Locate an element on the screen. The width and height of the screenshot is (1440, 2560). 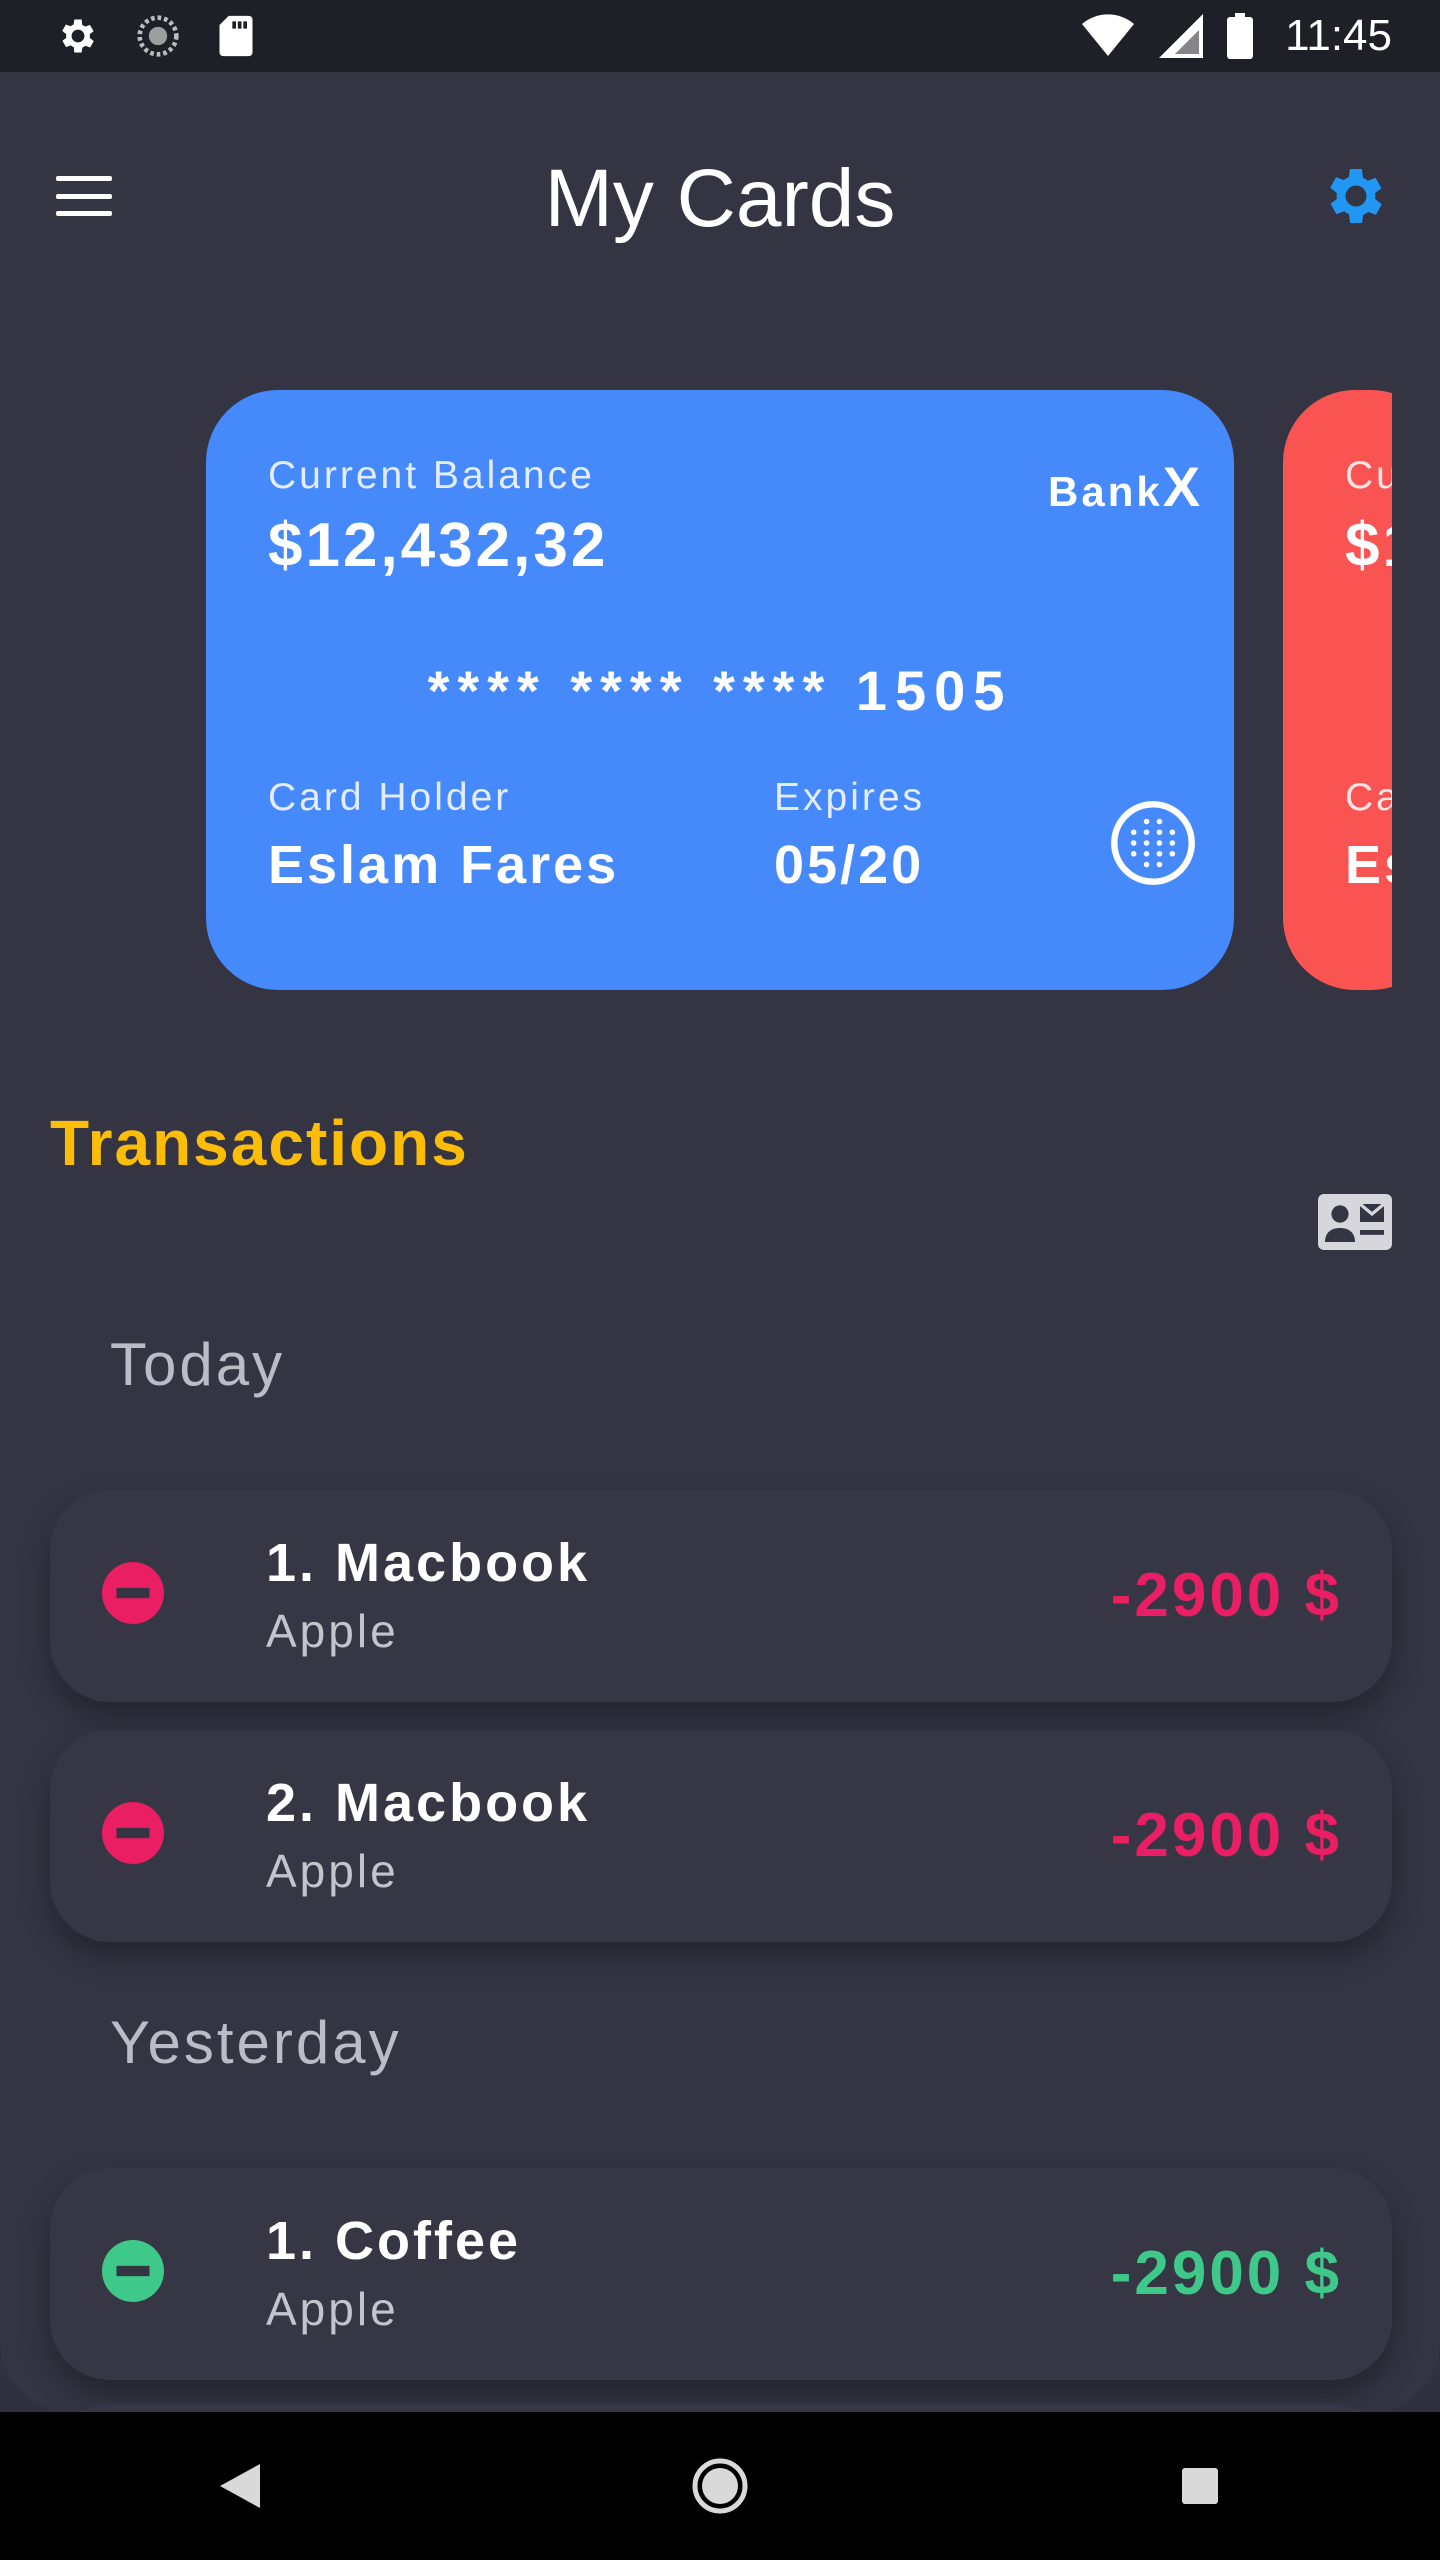
bank-name: Bank is located at coordinates (1105, 491).